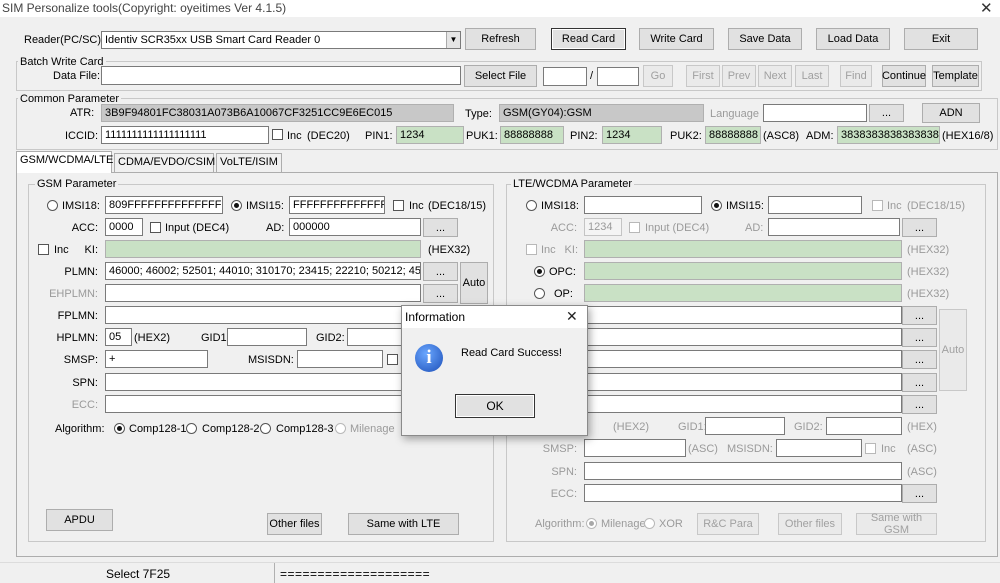 This screenshot has height=583, width=1000. Describe the element at coordinates (118, 337) in the screenshot. I see `gsm-hplmn-input: 05` at that location.